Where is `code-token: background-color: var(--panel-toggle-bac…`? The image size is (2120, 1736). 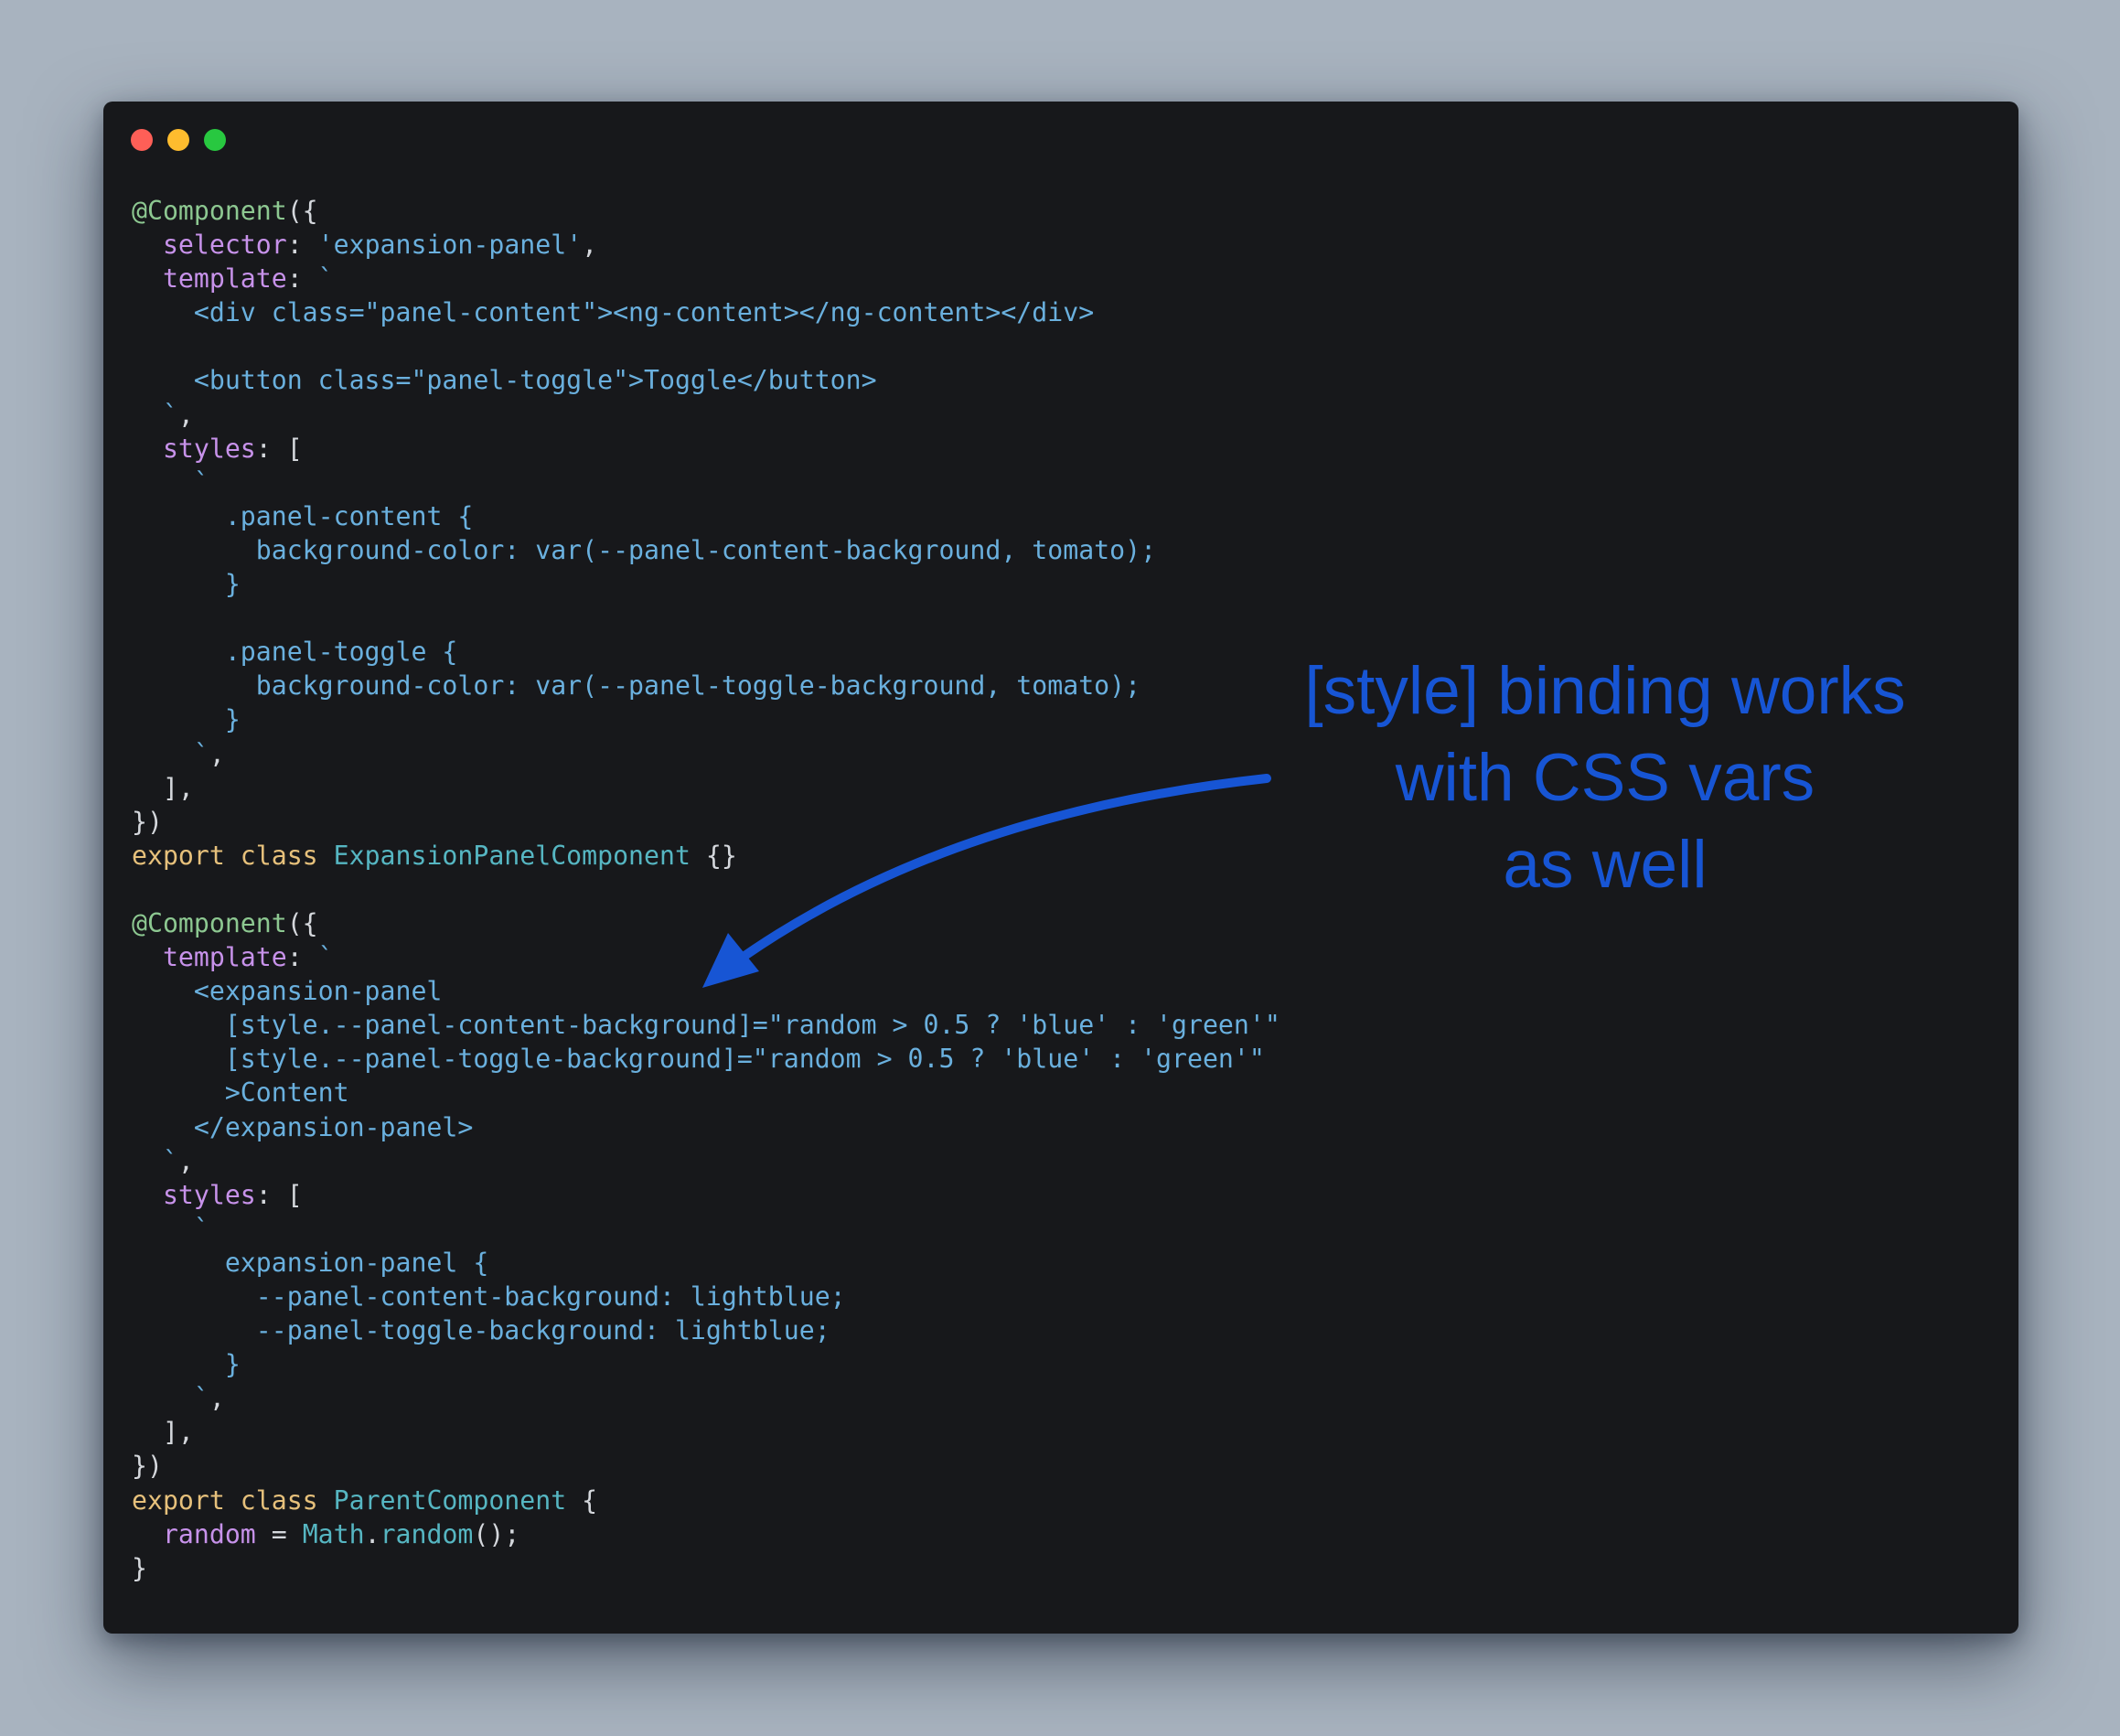 code-token: background-color: var(--panel-toggle-bac… is located at coordinates (636, 686).